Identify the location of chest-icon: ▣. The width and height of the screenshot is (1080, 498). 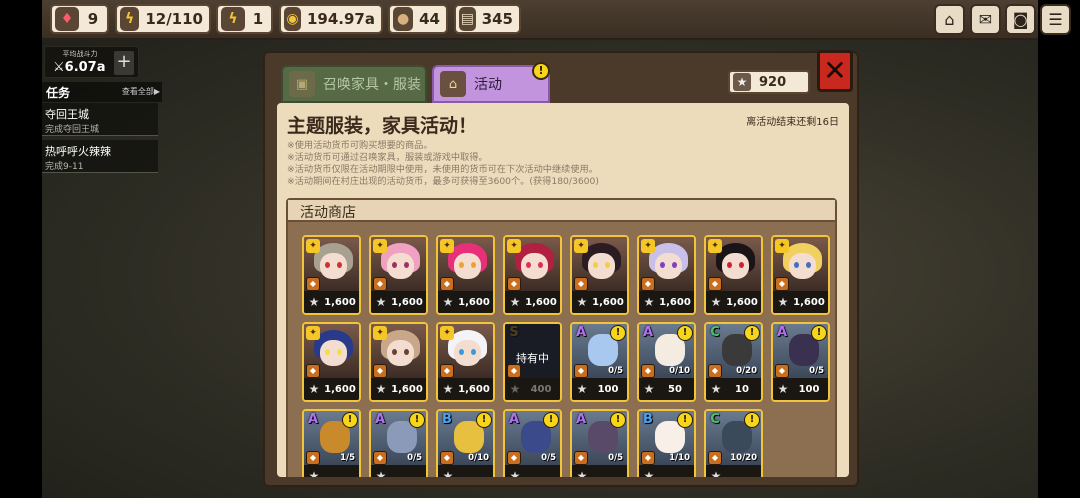
(302, 84).